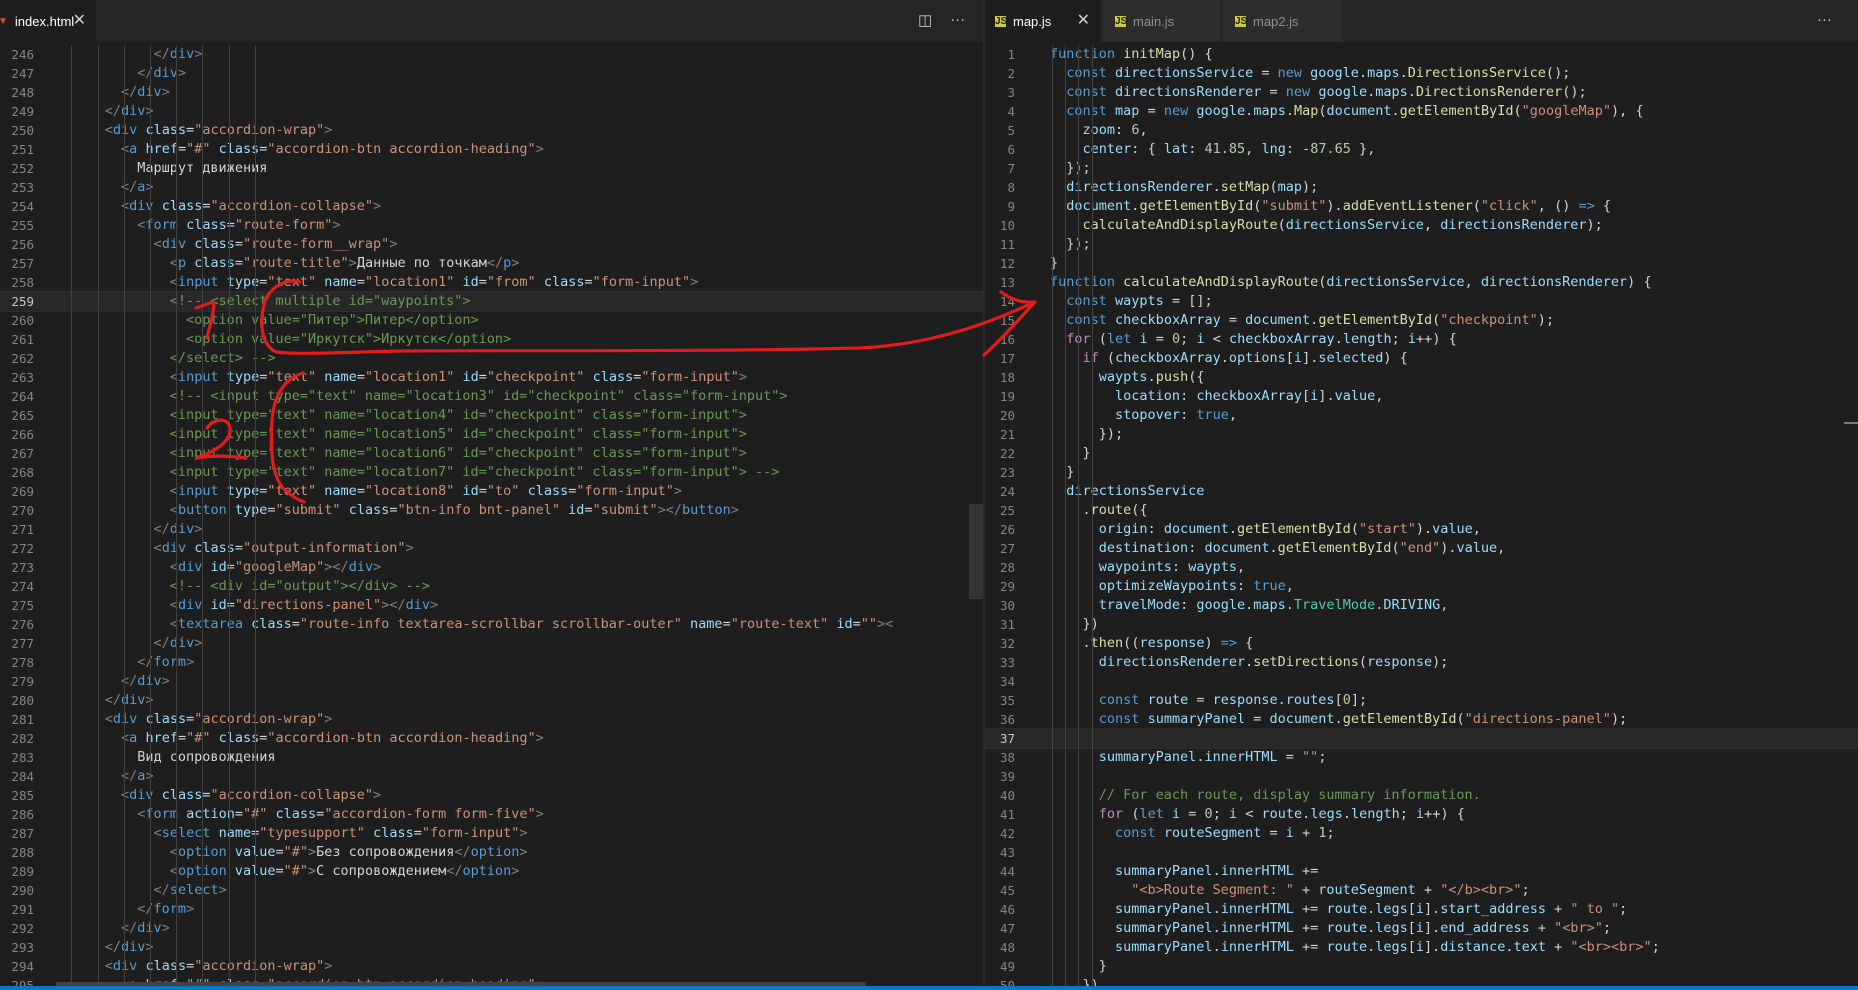 This screenshot has height=990, width=1858. I want to click on code-line: 291 </form>, so click(491, 909).